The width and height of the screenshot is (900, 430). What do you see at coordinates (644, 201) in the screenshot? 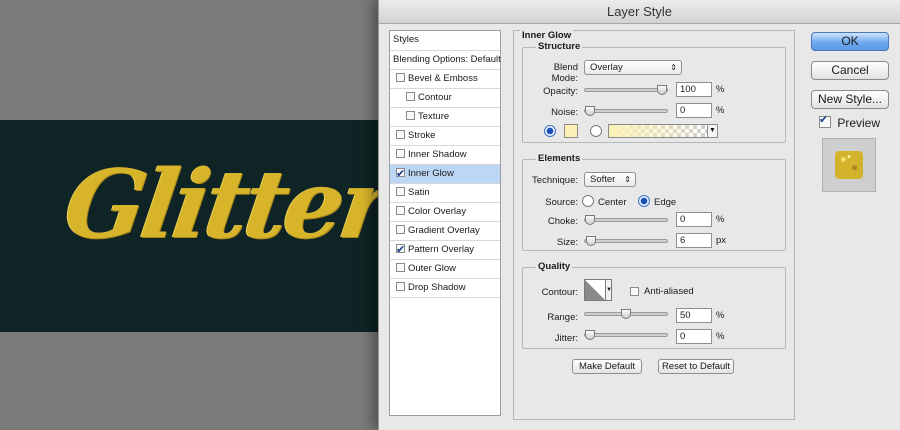
I see `source-edge-radio` at bounding box center [644, 201].